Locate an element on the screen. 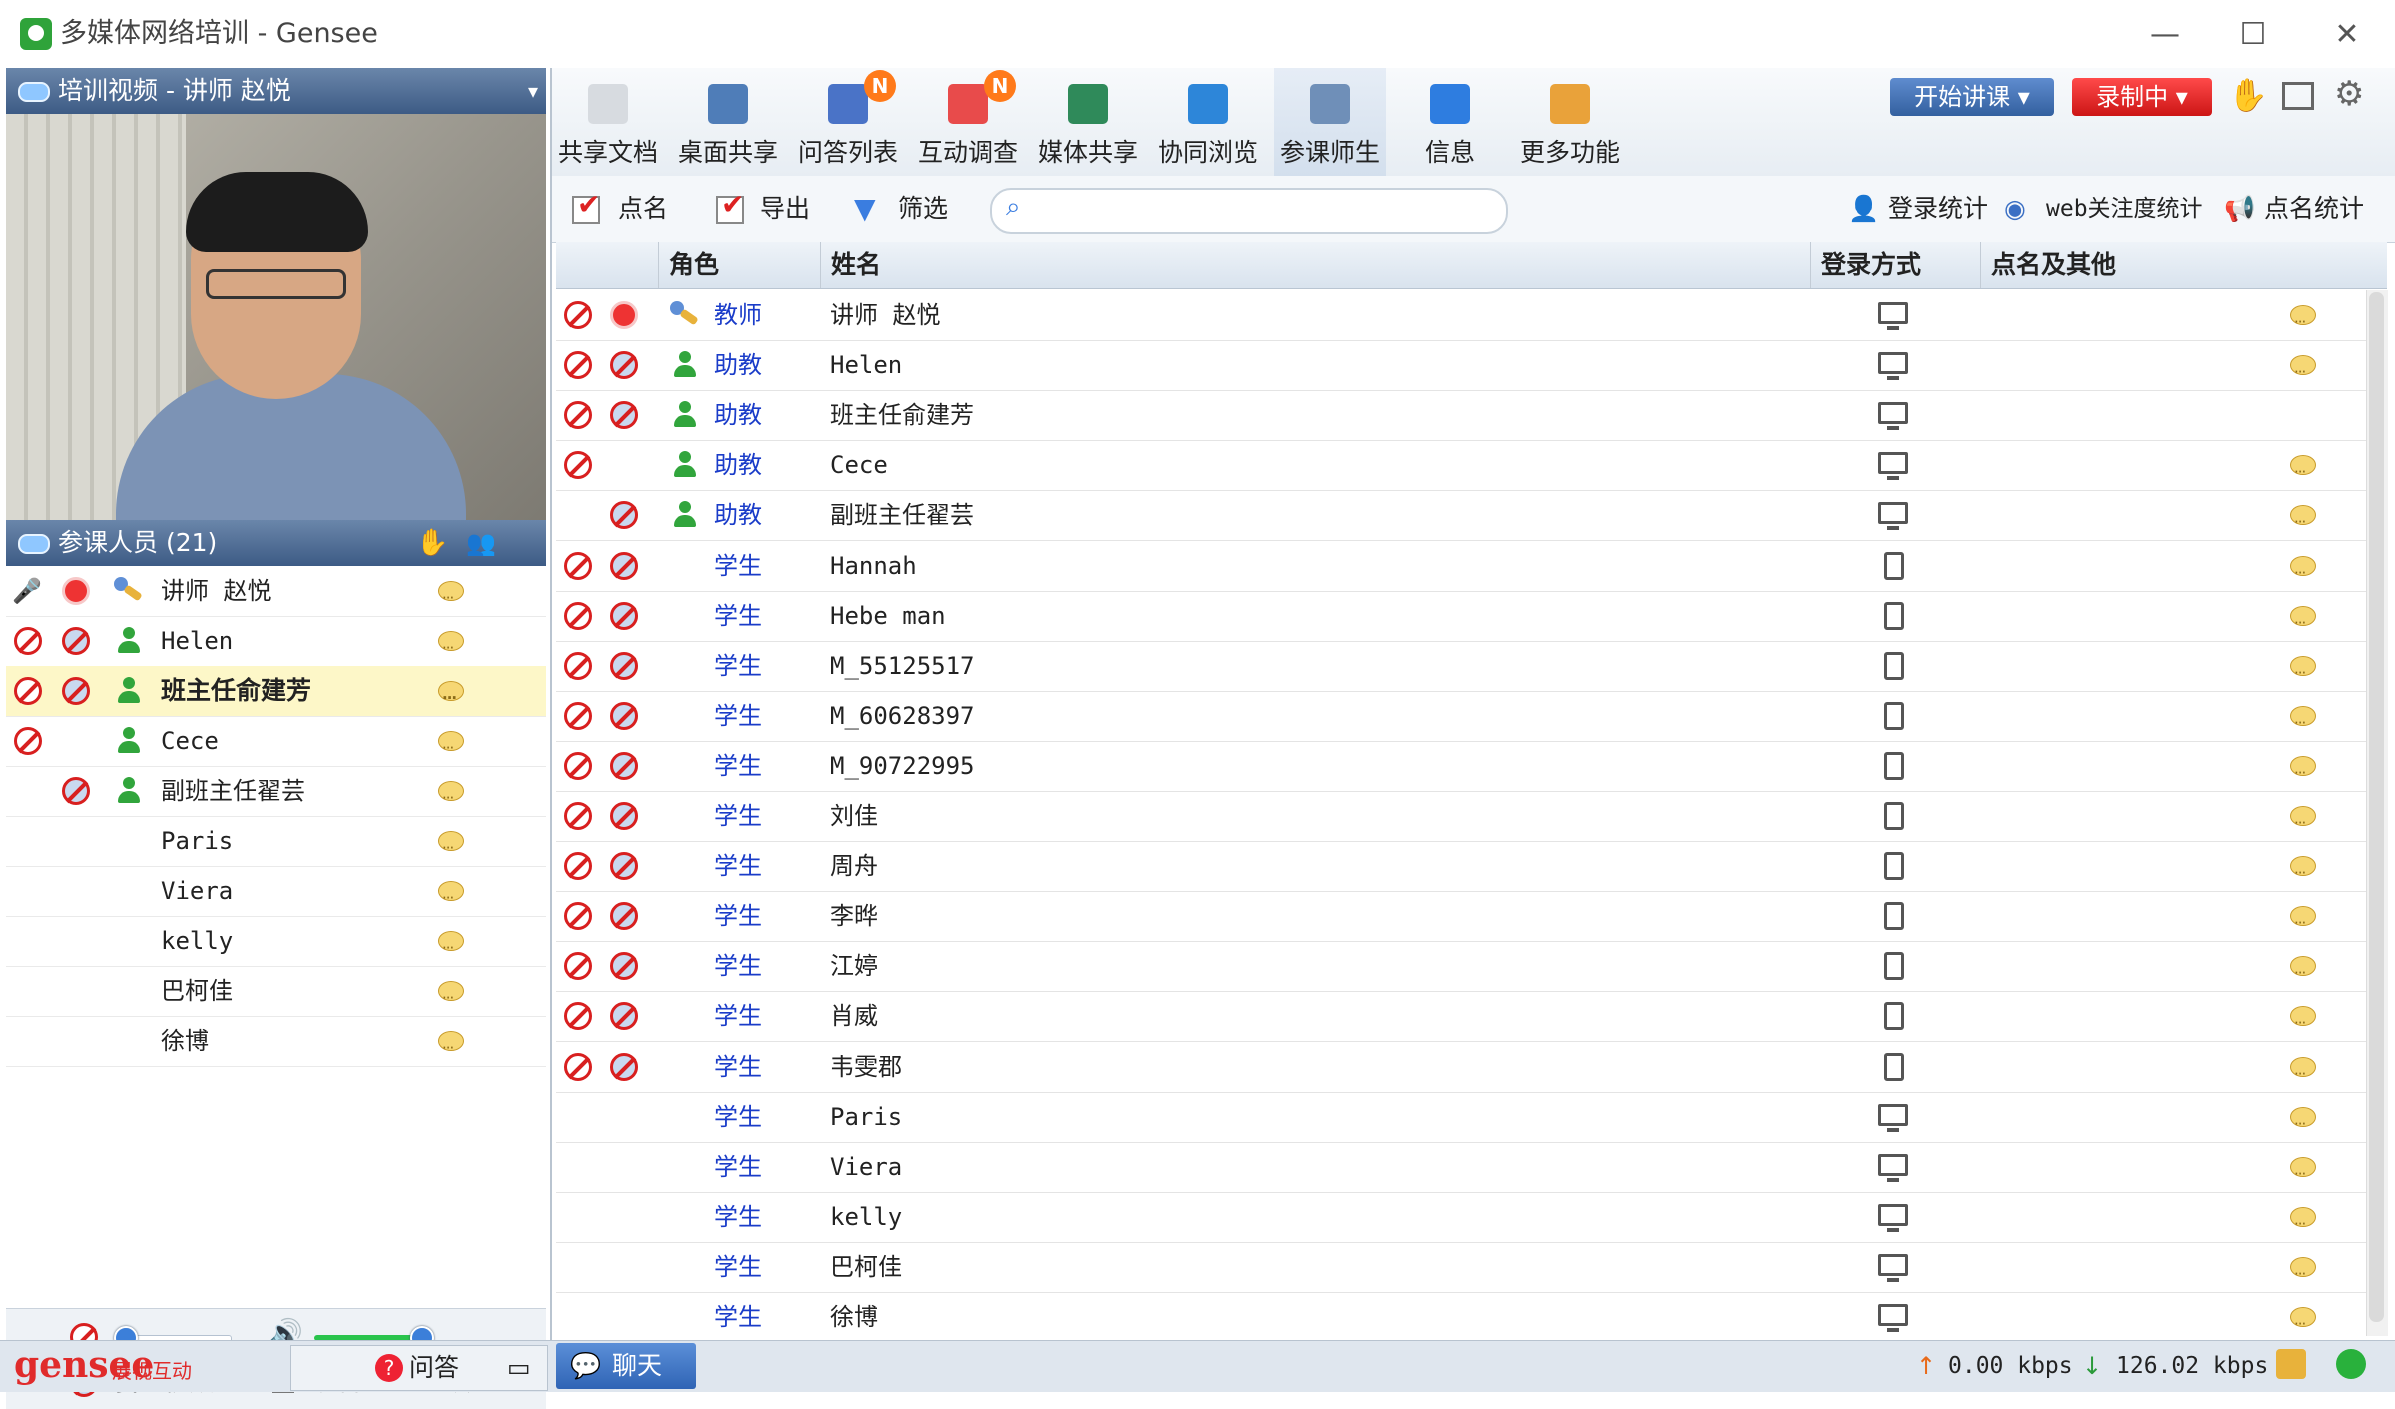 This screenshot has height=1409, width=2395. table-row: 学生 徐博 is located at coordinates (1461, 1320).